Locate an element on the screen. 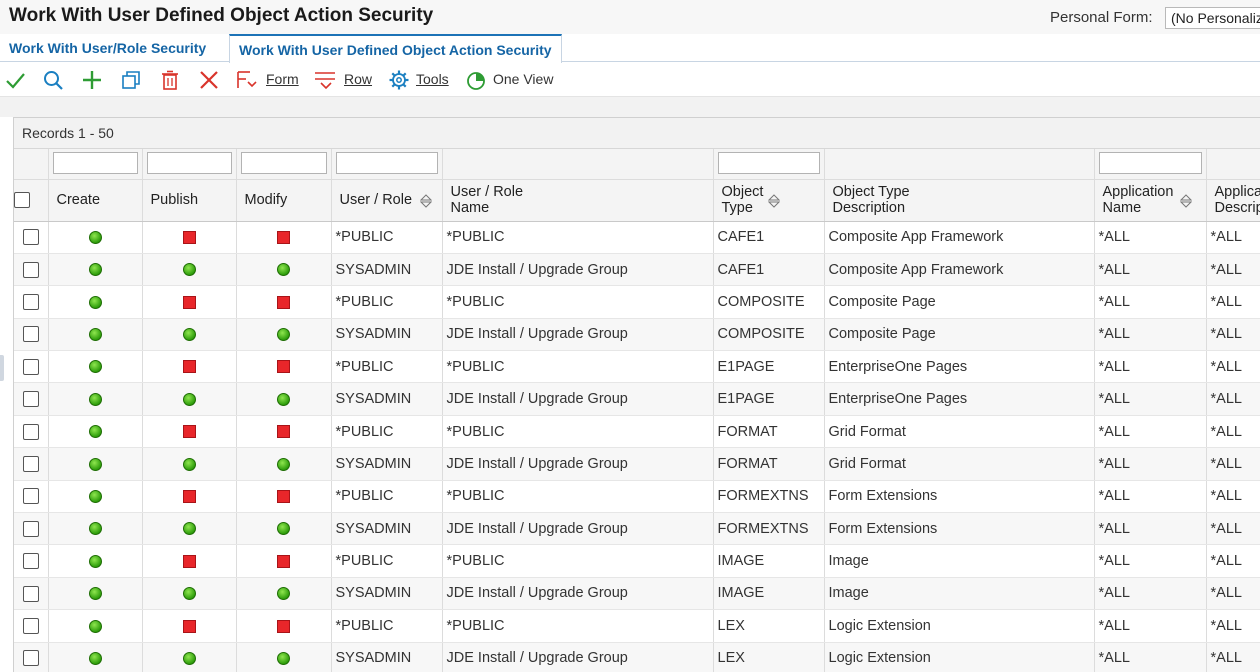 The height and width of the screenshot is (672, 1260). col-object-type: Object Type is located at coordinates (769, 200).